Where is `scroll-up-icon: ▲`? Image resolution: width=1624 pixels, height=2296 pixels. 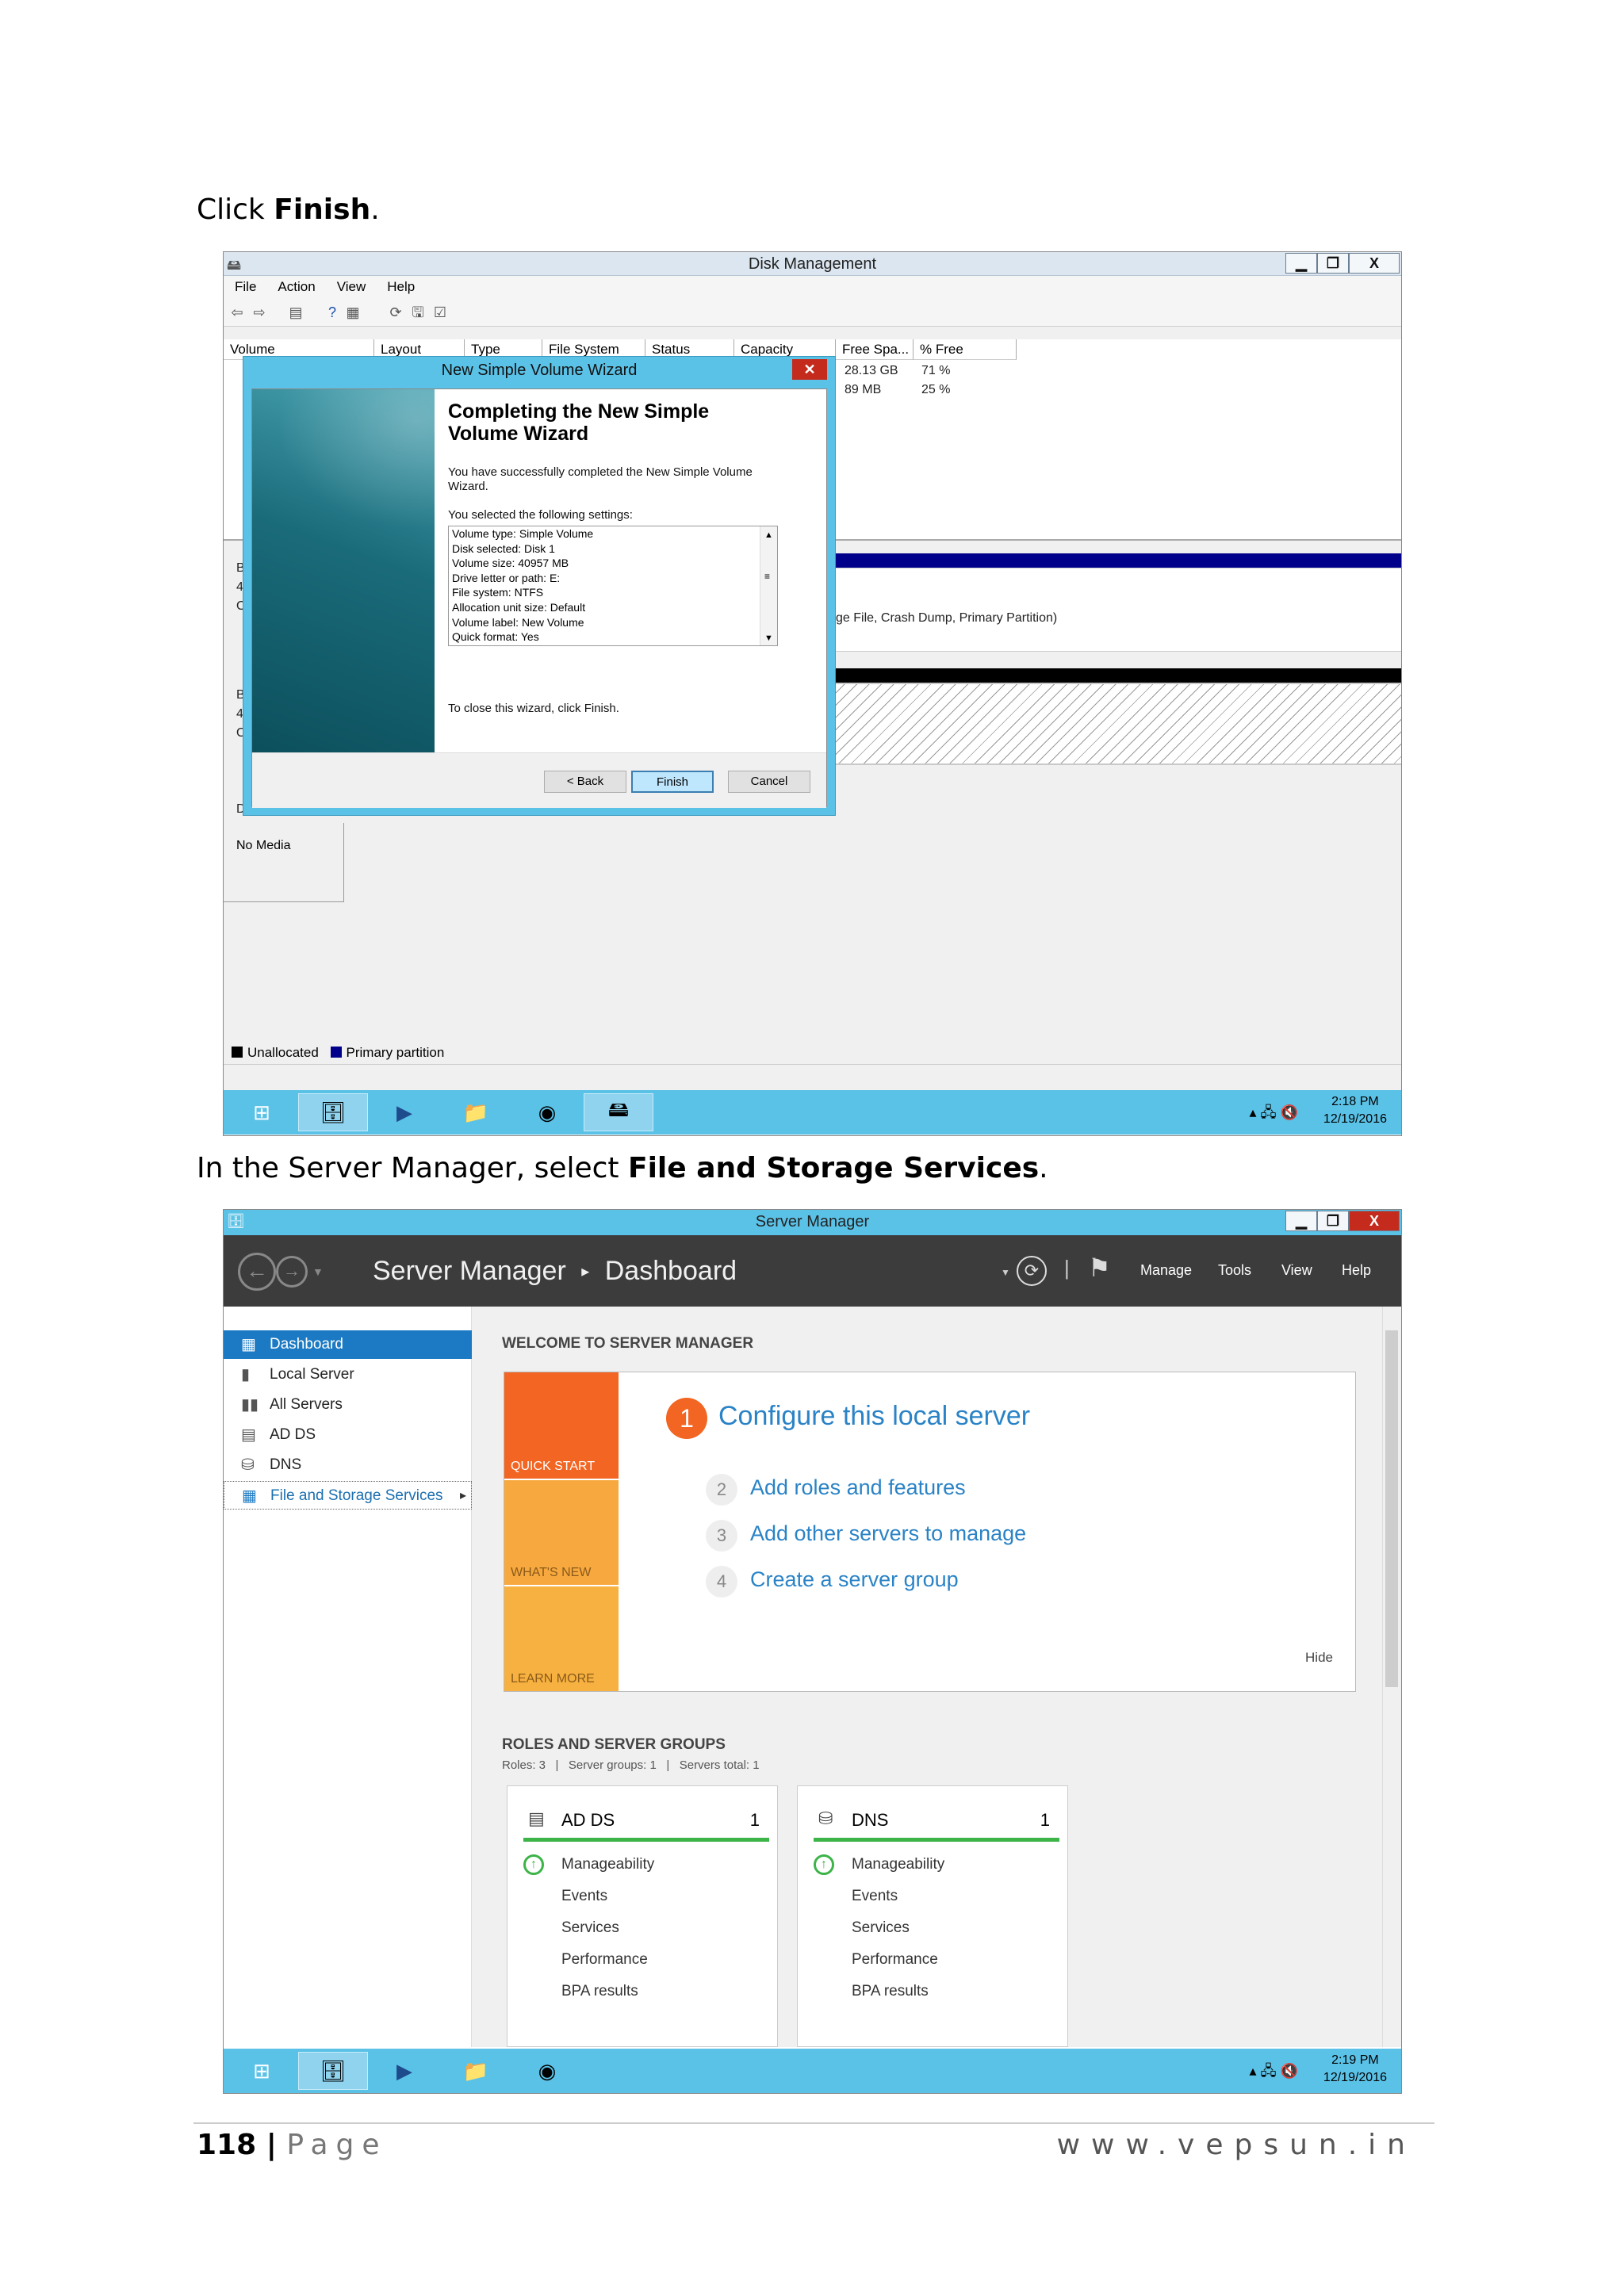 scroll-up-icon: ▲ is located at coordinates (768, 536).